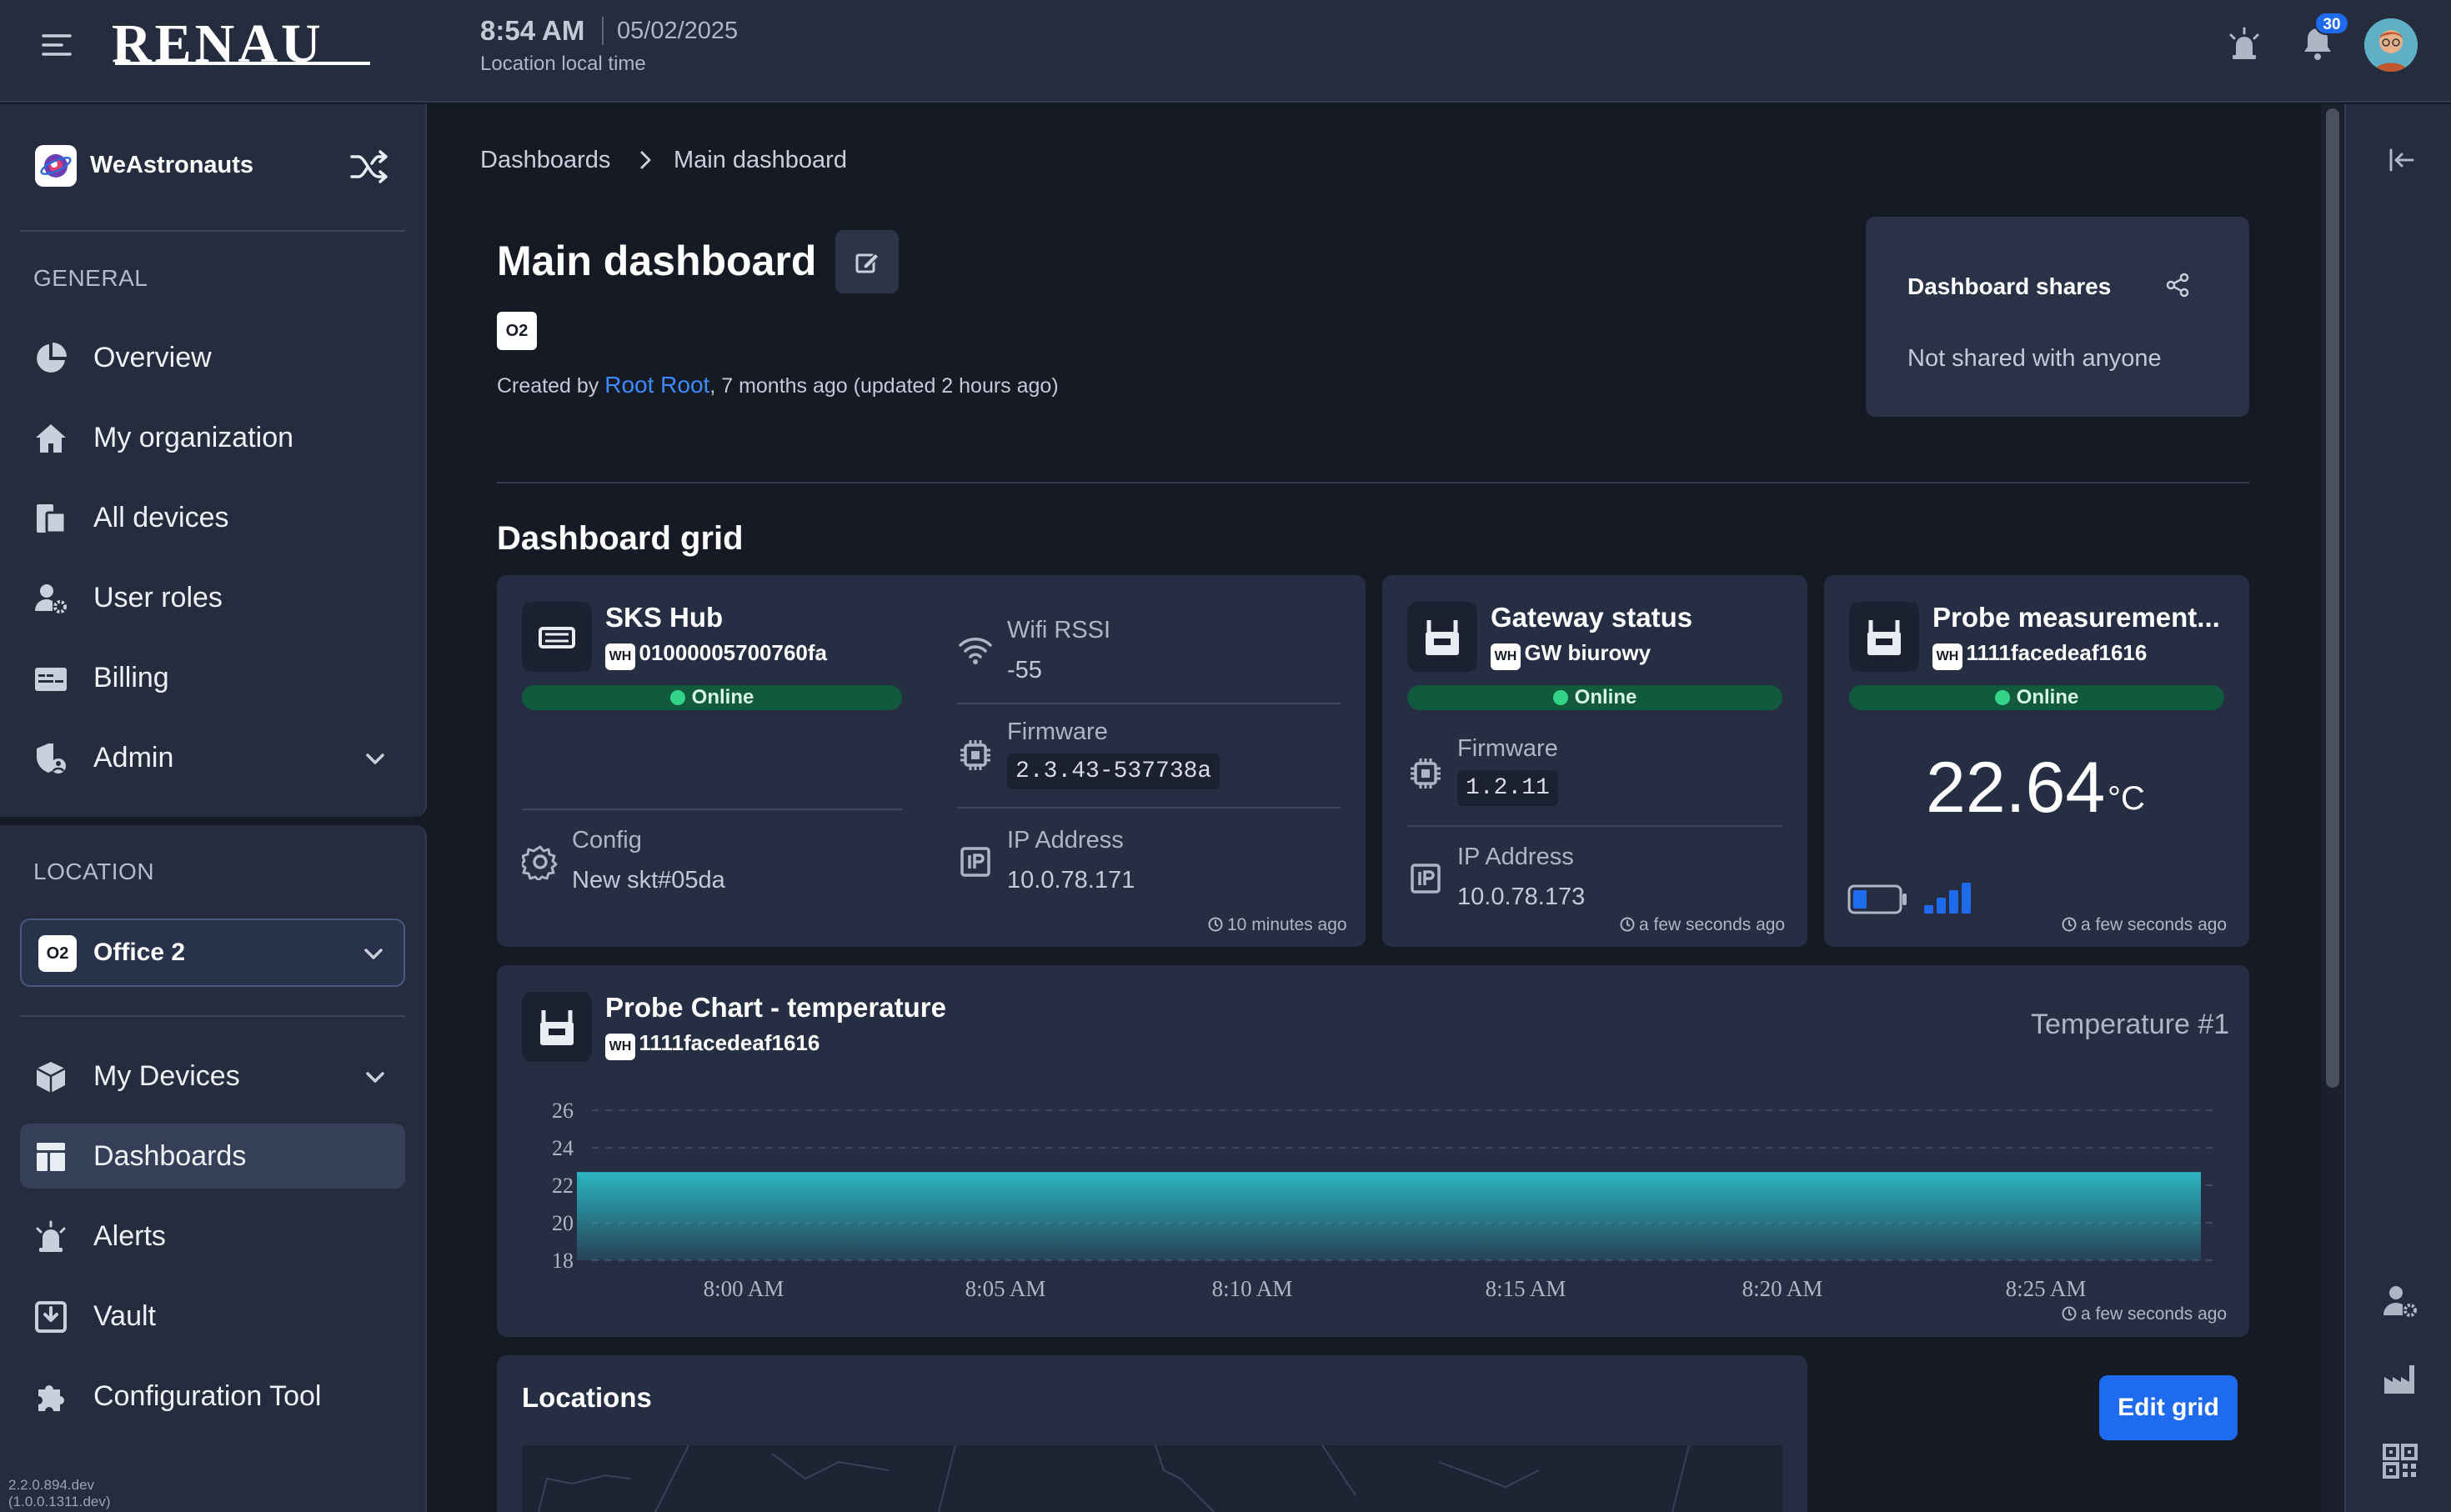 The height and width of the screenshot is (1512, 2451). Describe the element at coordinates (213, 758) in the screenshot. I see `sidebar-item-admin: Admin` at that location.